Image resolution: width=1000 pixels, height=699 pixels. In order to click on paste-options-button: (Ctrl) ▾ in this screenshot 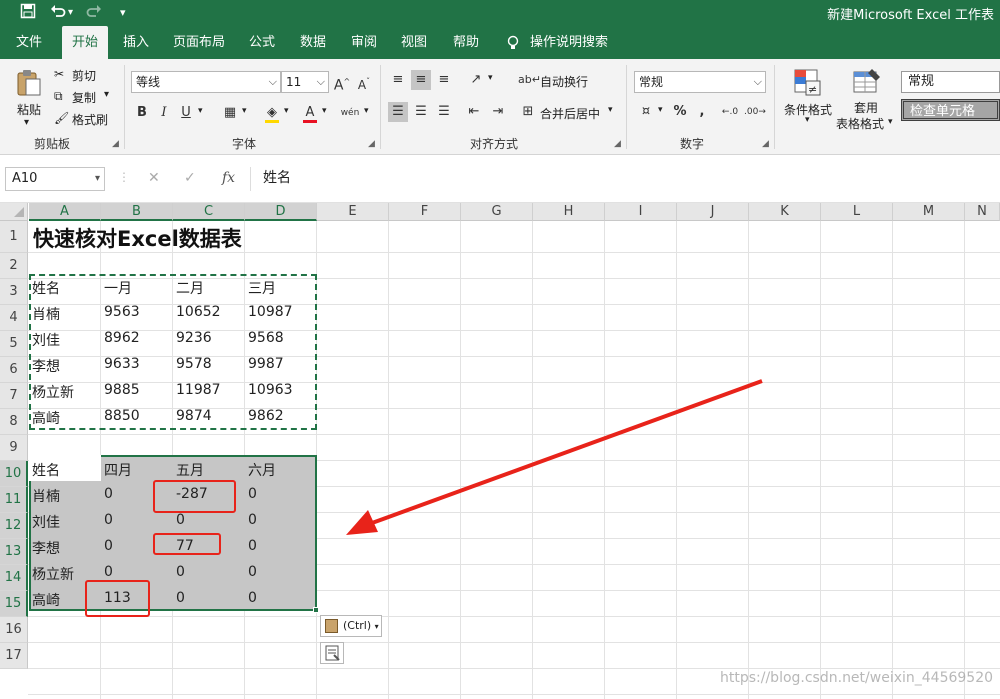, I will do `click(351, 626)`.